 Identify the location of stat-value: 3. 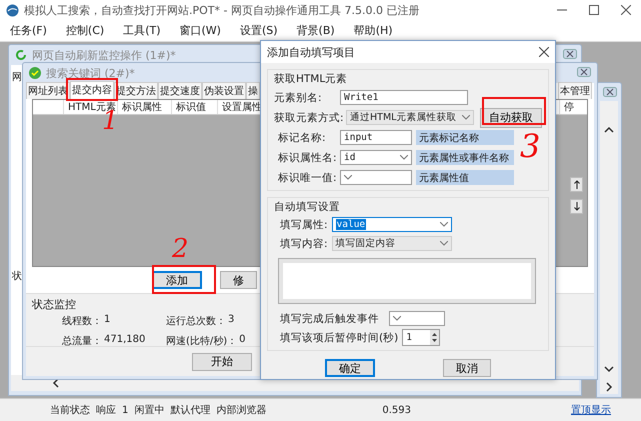
(231, 320).